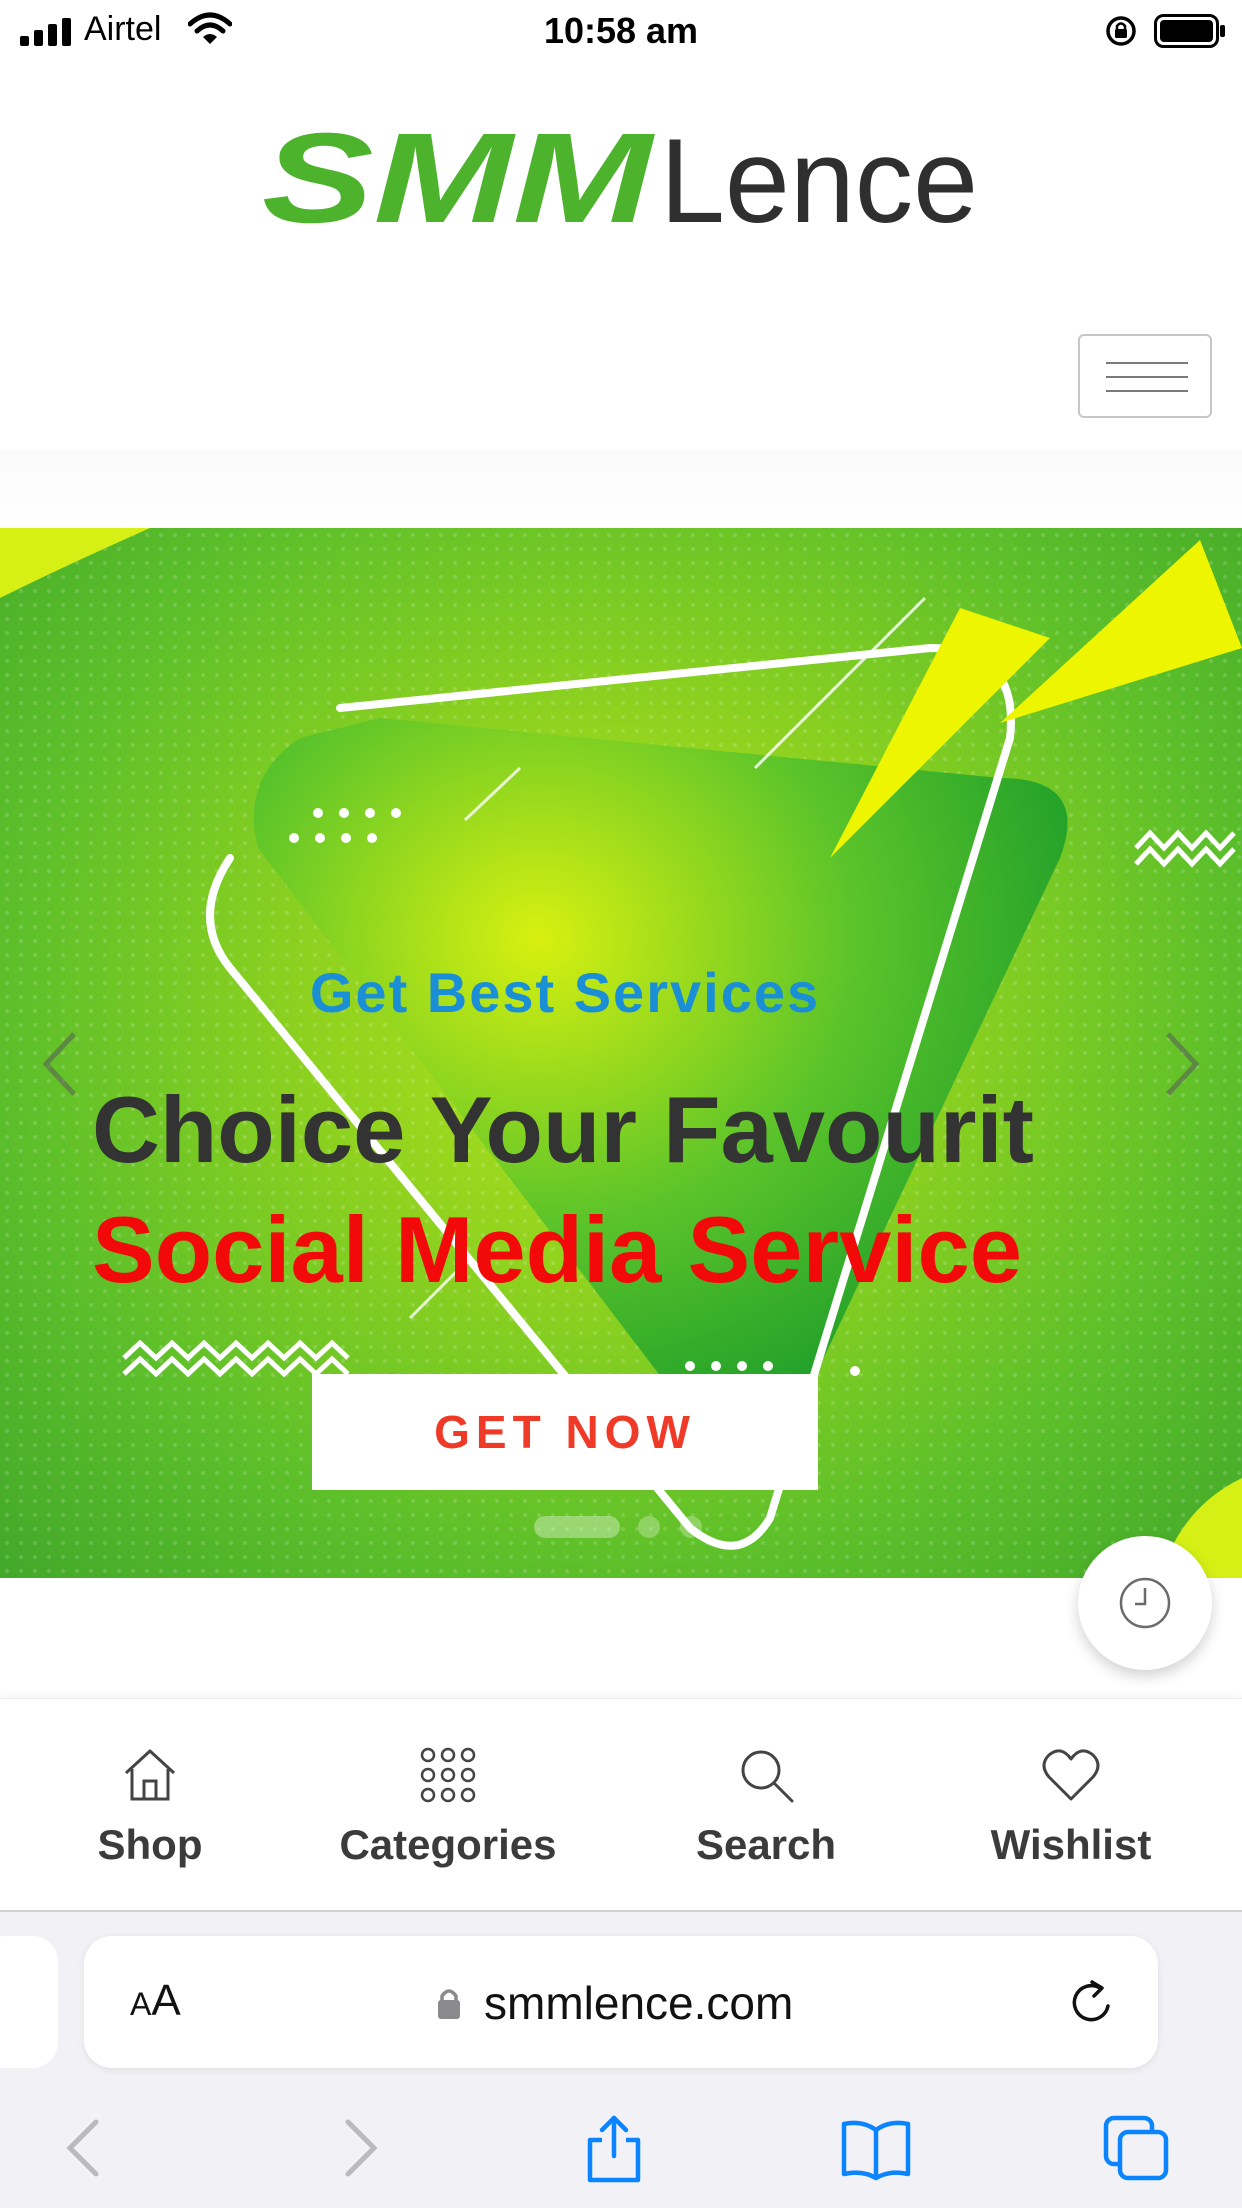 The width and height of the screenshot is (1242, 2208). I want to click on nav-label: Shop, so click(150, 1844).